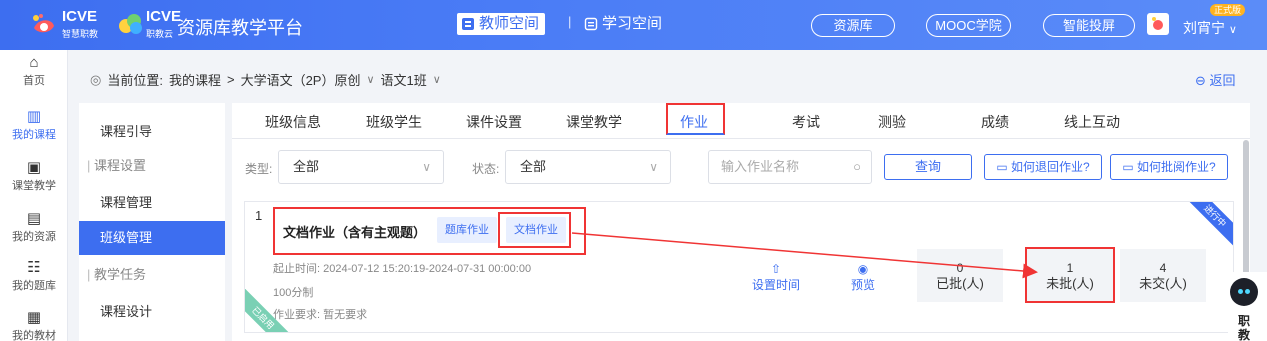 This screenshot has width=1267, height=341. I want to click on nav-textbooks: ▦ 我的教材, so click(34, 325).